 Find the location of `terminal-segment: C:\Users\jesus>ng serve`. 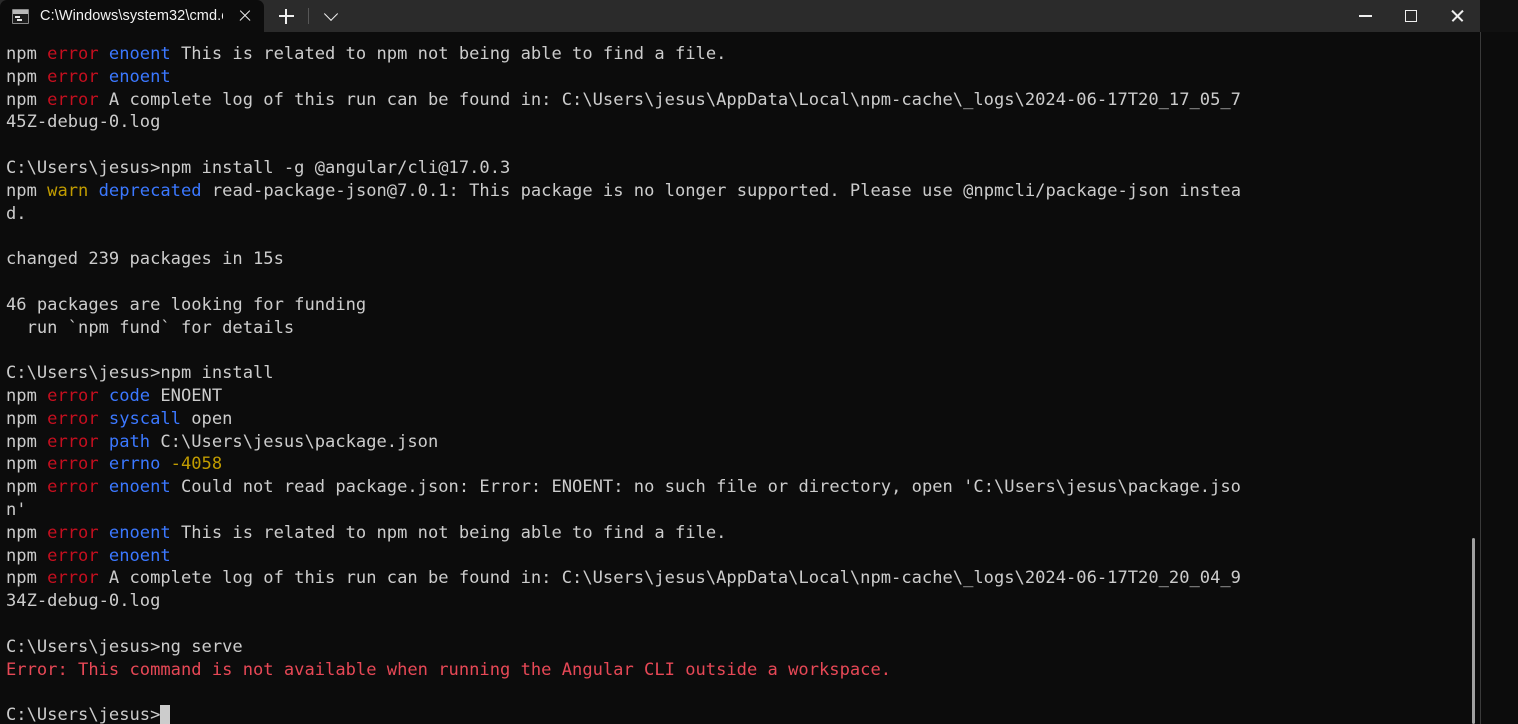

terminal-segment: C:\Users\jesus>ng serve is located at coordinates (124, 646).